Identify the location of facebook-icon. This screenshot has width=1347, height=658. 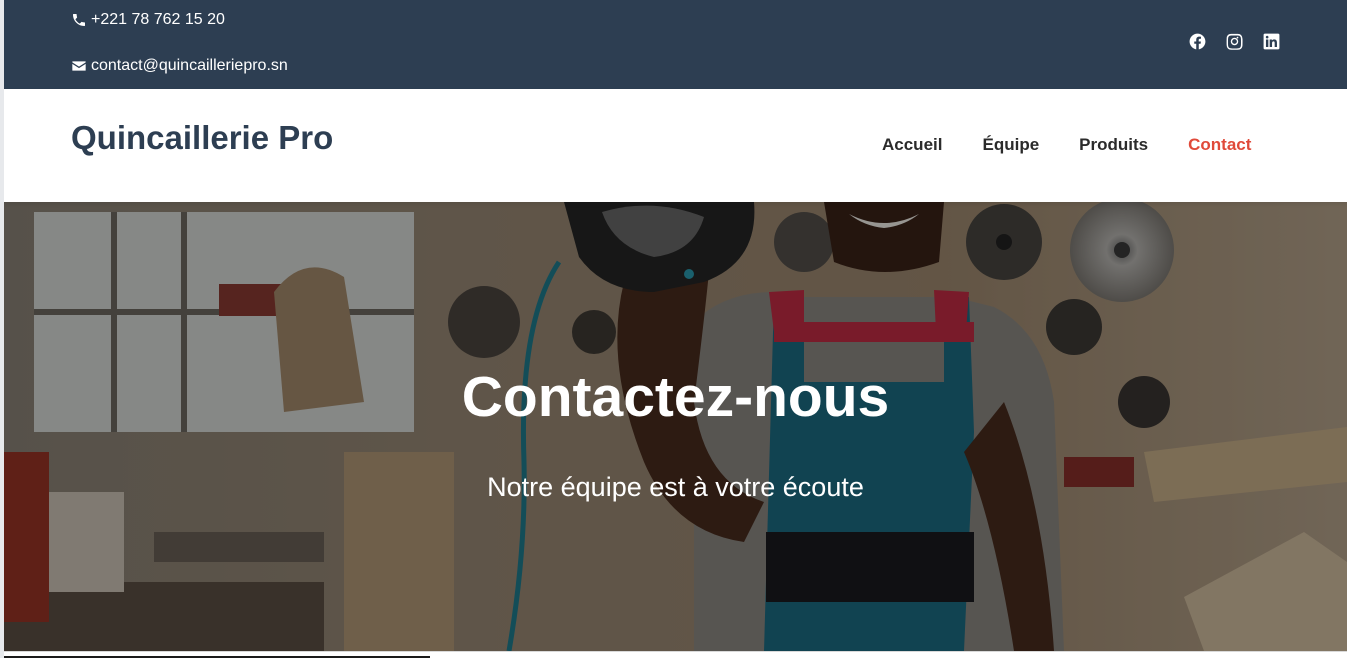
(1197, 41).